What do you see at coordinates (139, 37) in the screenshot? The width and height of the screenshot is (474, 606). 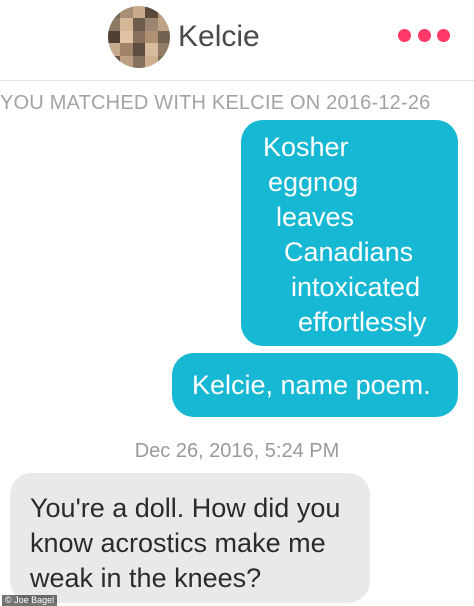 I see `avatar` at bounding box center [139, 37].